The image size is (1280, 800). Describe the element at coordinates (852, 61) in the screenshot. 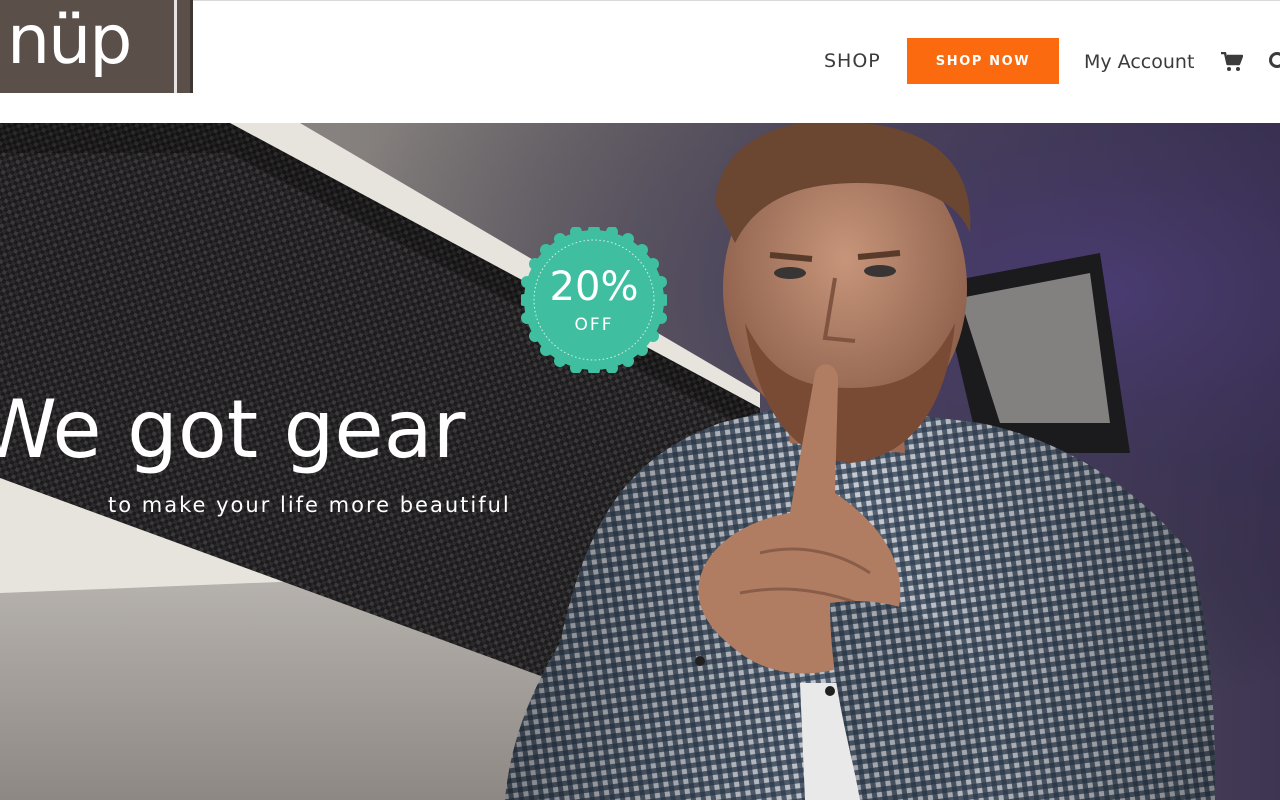

I see `nav-shop-link: SHOP` at that location.